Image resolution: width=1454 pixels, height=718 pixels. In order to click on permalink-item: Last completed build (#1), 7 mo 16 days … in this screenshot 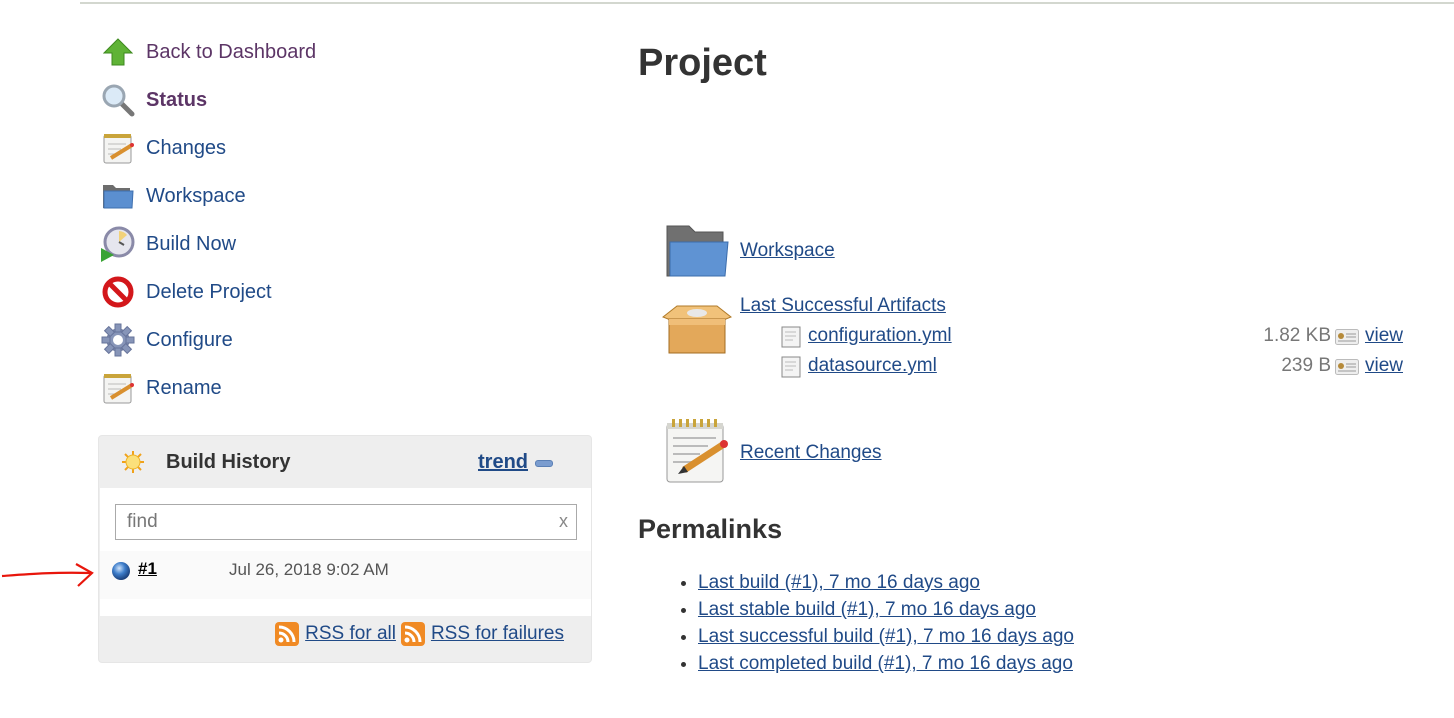, I will do `click(886, 664)`.